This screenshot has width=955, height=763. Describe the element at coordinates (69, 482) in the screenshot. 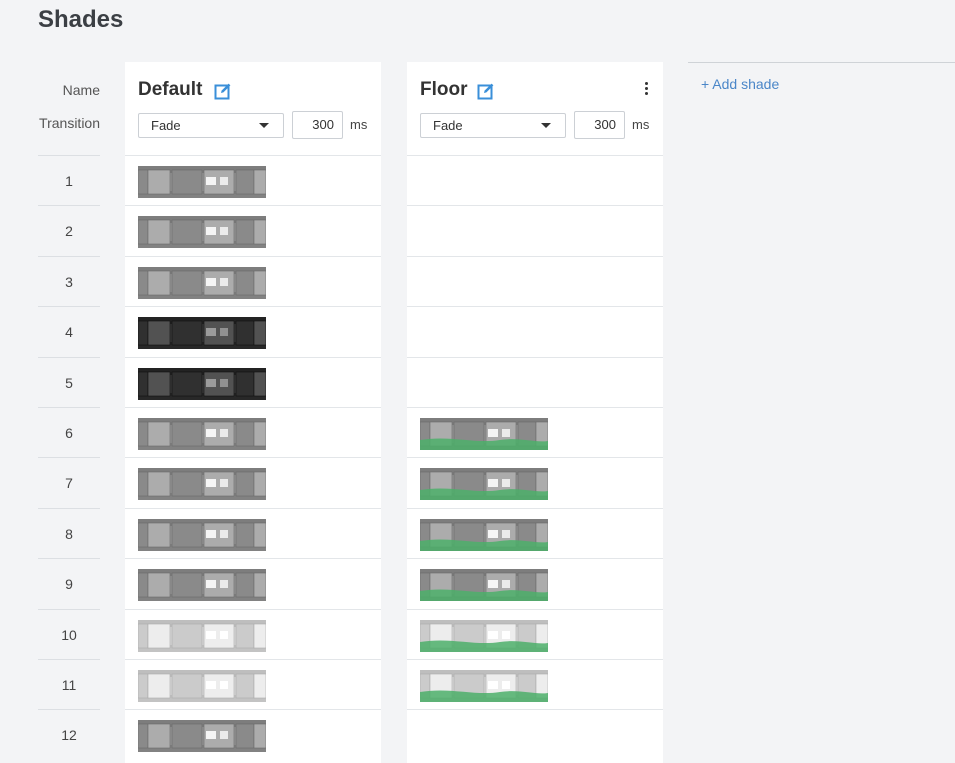

I see `row-number: 7` at that location.